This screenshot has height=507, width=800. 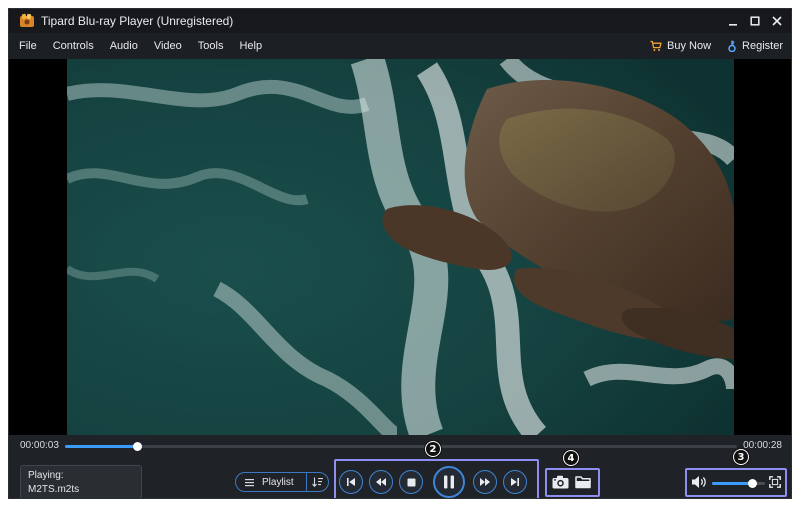 I want to click on playing-file-name: M2TS.m2ts, so click(x=54, y=489).